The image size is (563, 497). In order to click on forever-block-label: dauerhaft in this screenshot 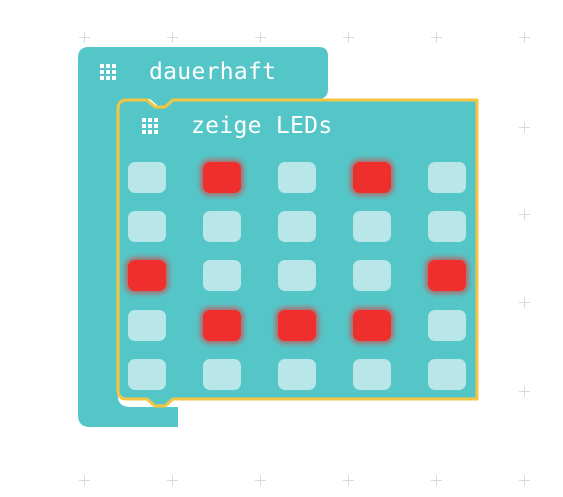, I will do `click(213, 72)`.